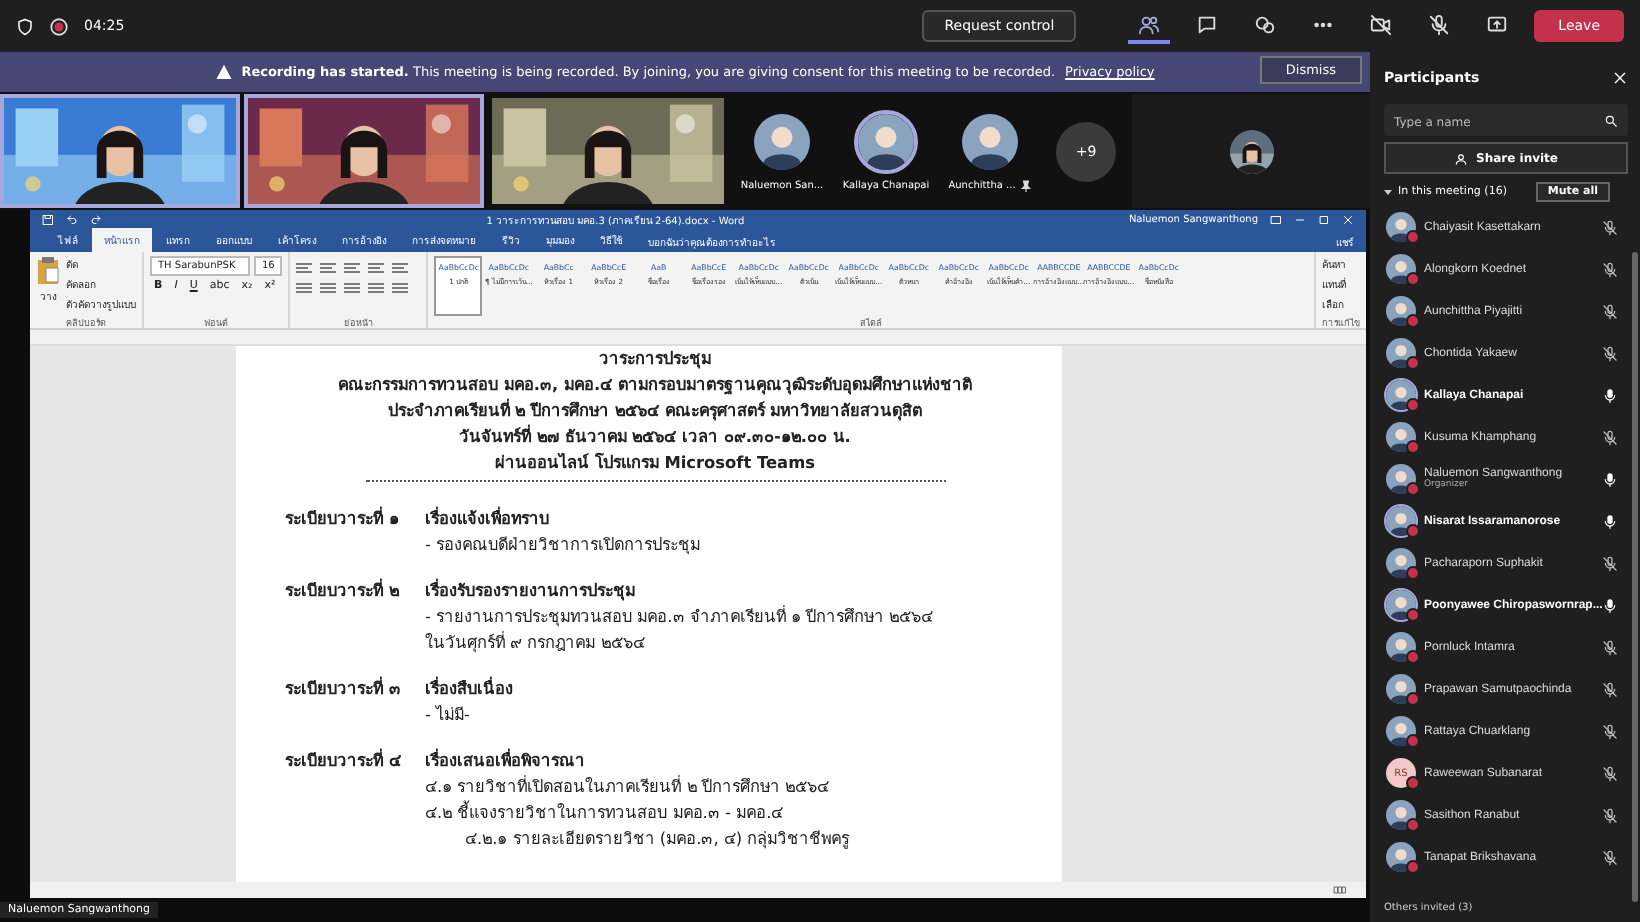  What do you see at coordinates (655, 385) in the screenshot?
I see `heading-line: คณะกรรมการทวนสอบ มคอ.๓, มคอ.๔ ตามกรอบมาตรฐานคุณวุฒิระดับอุดมศึกษาแห่งชาติ` at bounding box center [655, 385].